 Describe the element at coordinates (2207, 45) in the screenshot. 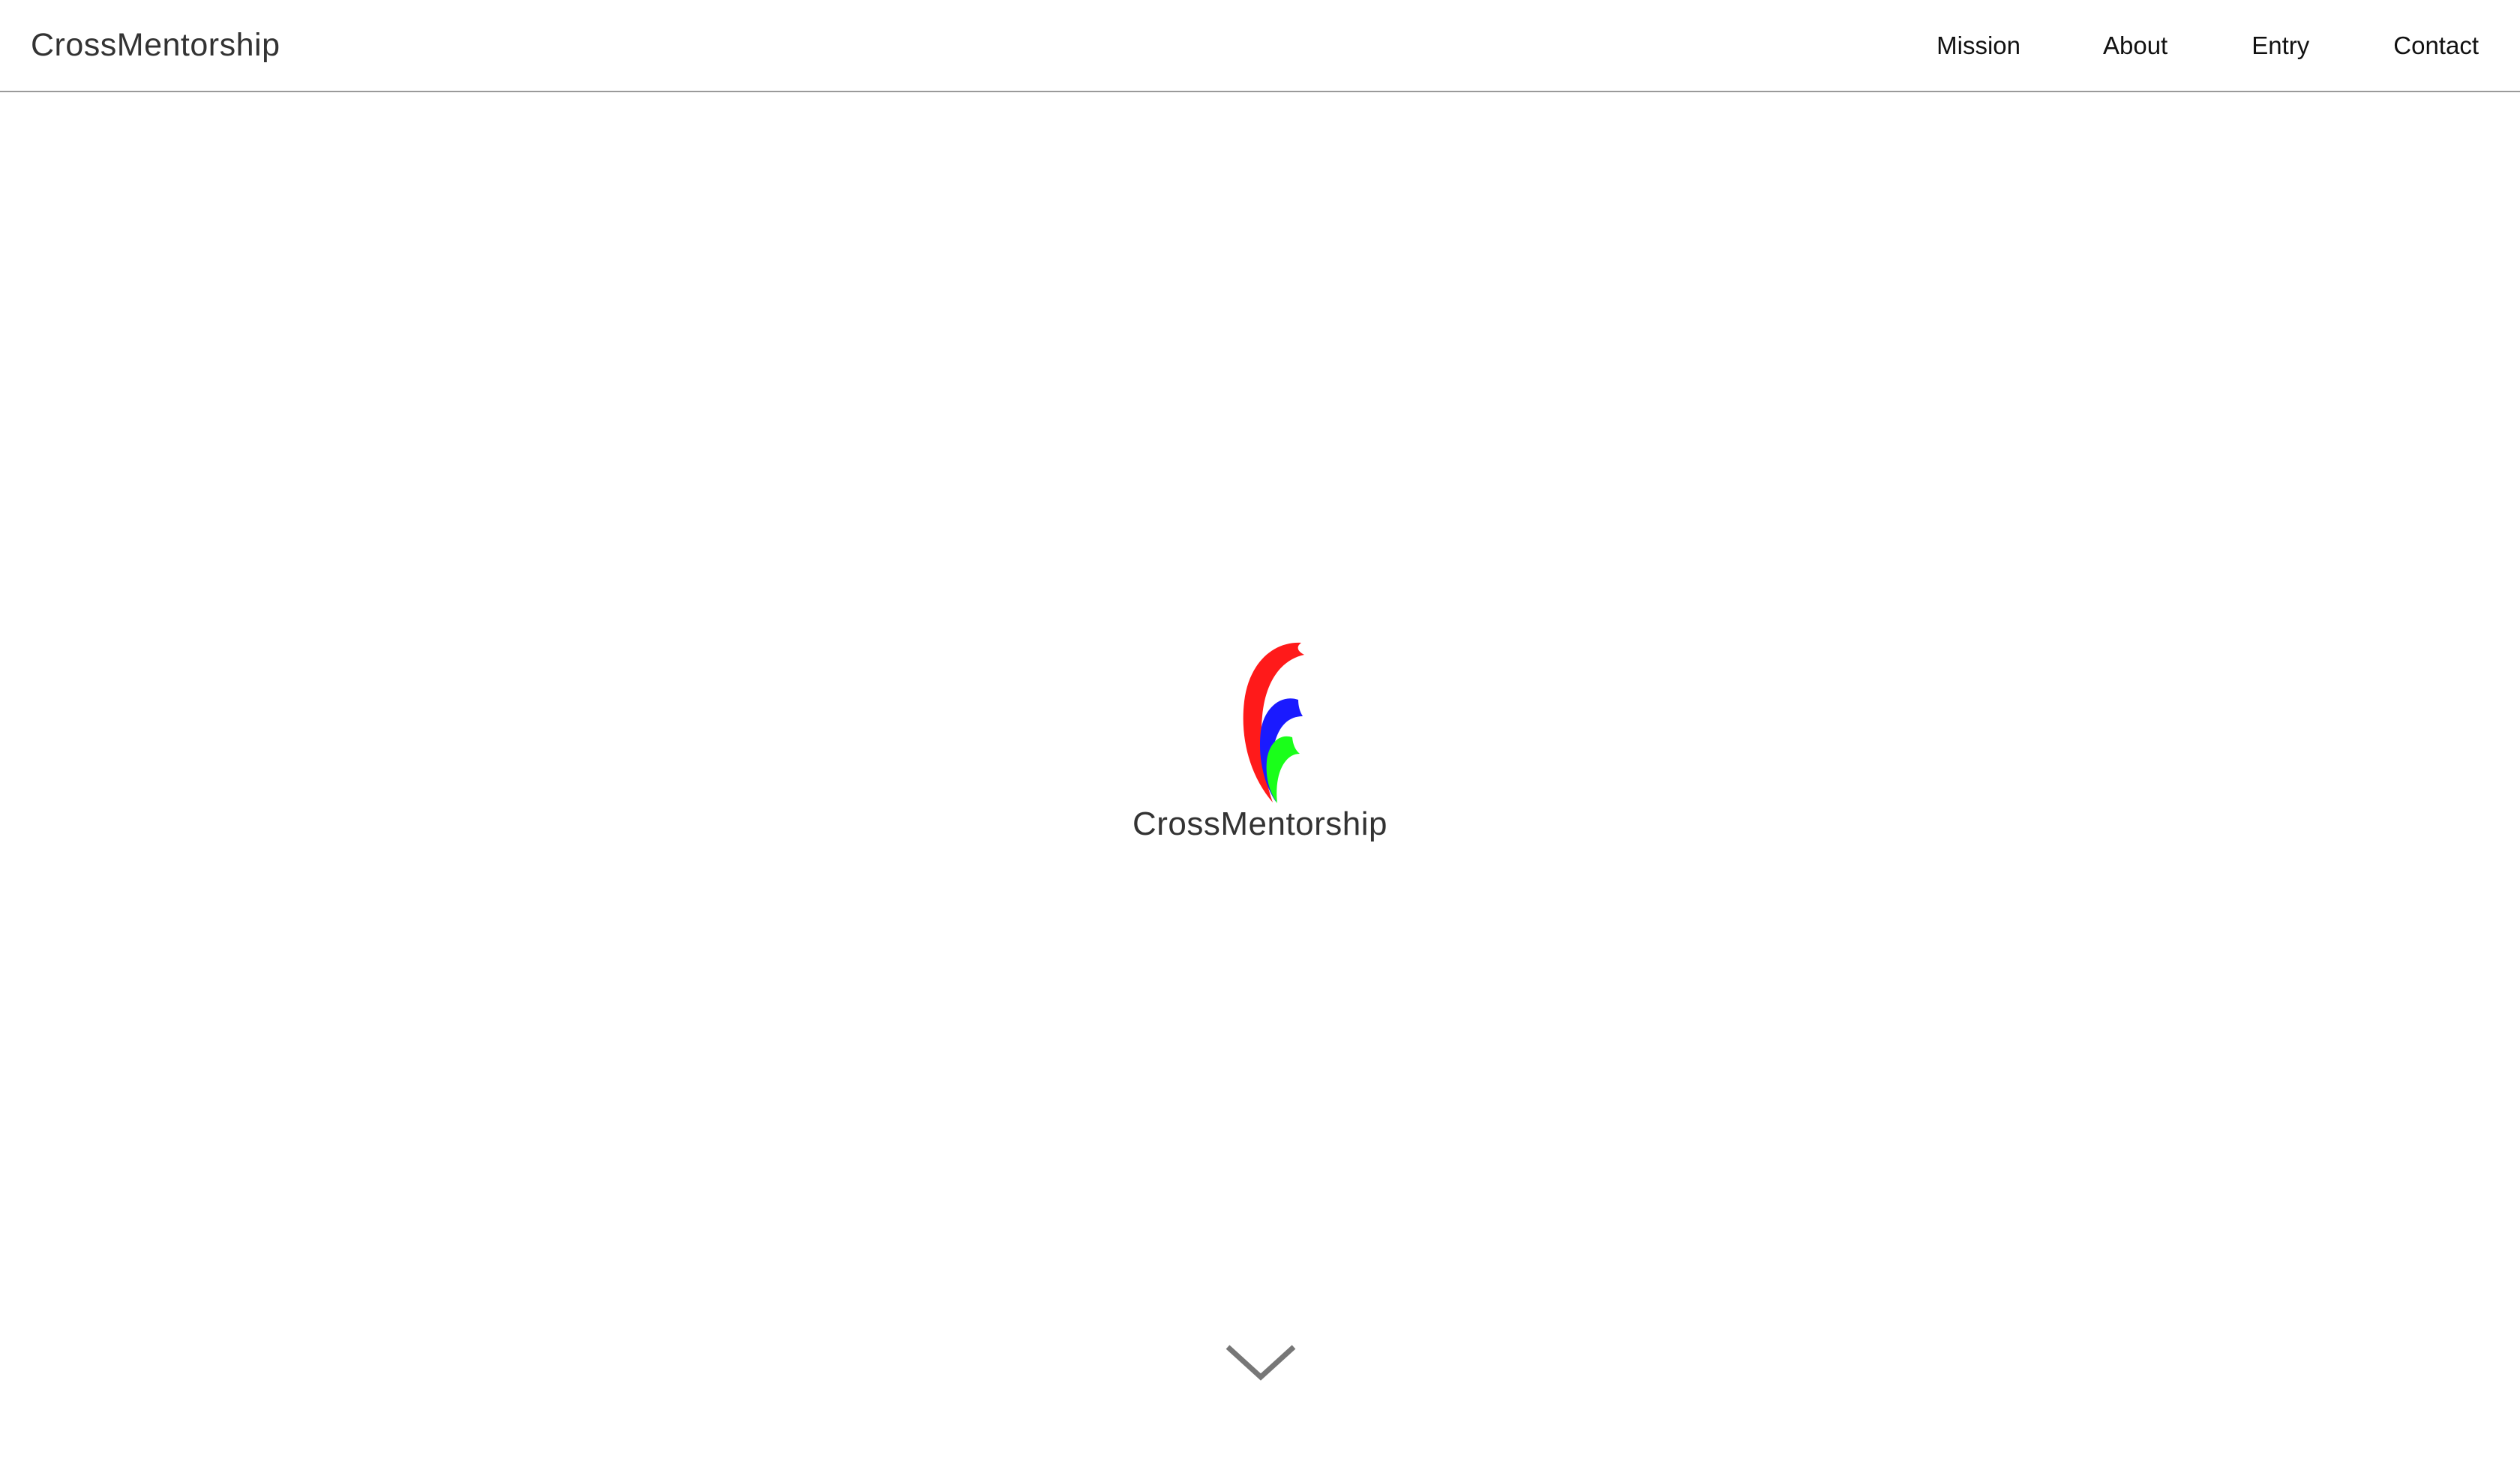

I see `main-nav: Mission About Entry Contact` at that location.